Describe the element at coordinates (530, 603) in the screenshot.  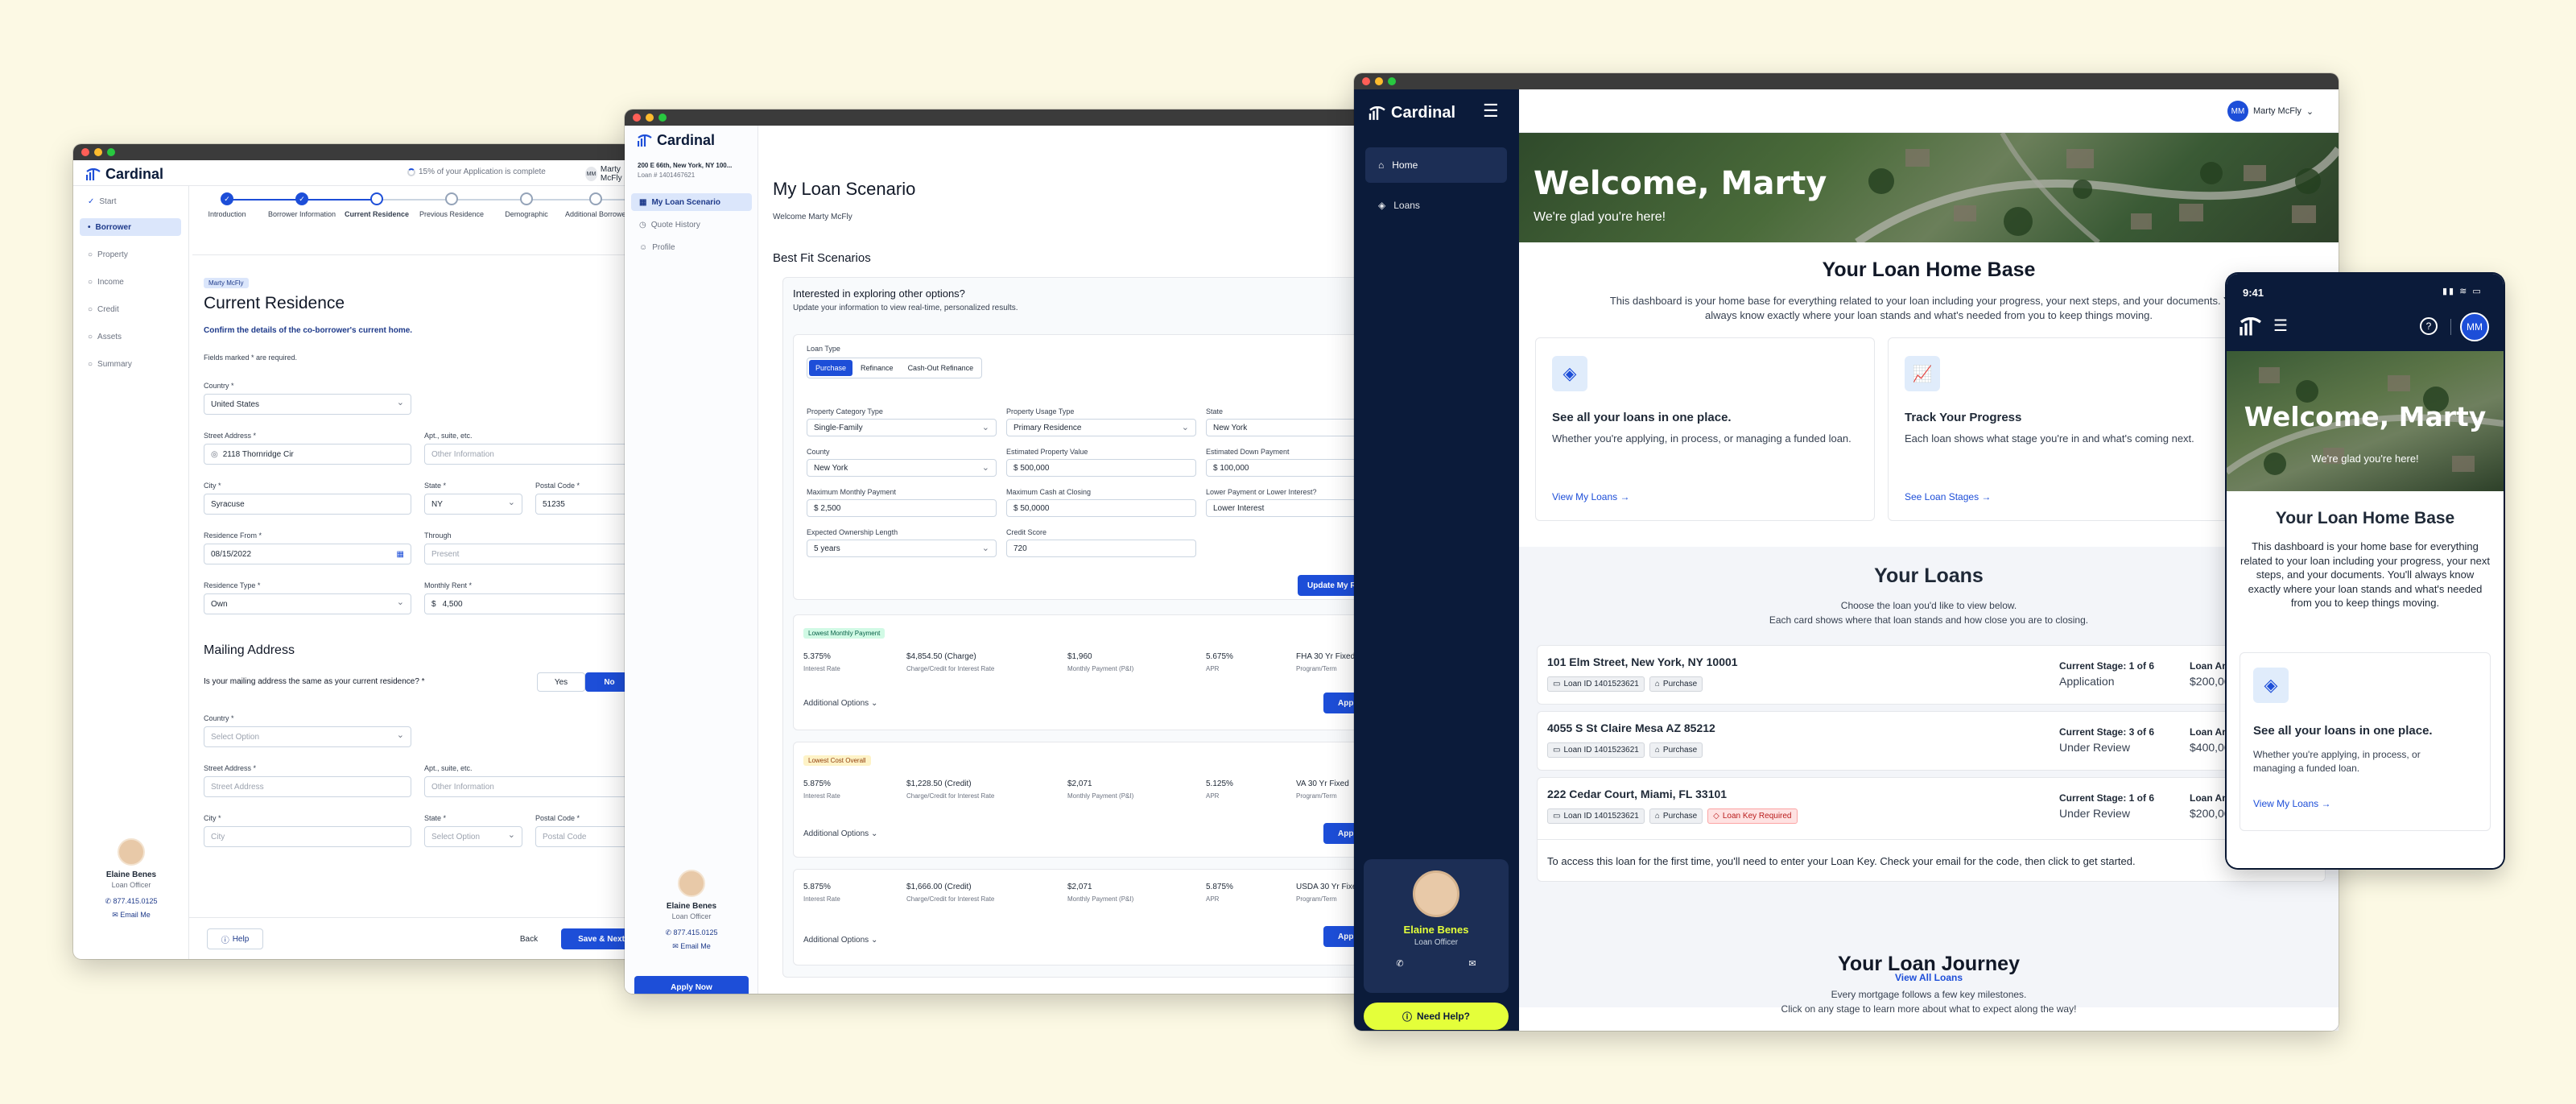
I see `rent-field: $4,500` at that location.